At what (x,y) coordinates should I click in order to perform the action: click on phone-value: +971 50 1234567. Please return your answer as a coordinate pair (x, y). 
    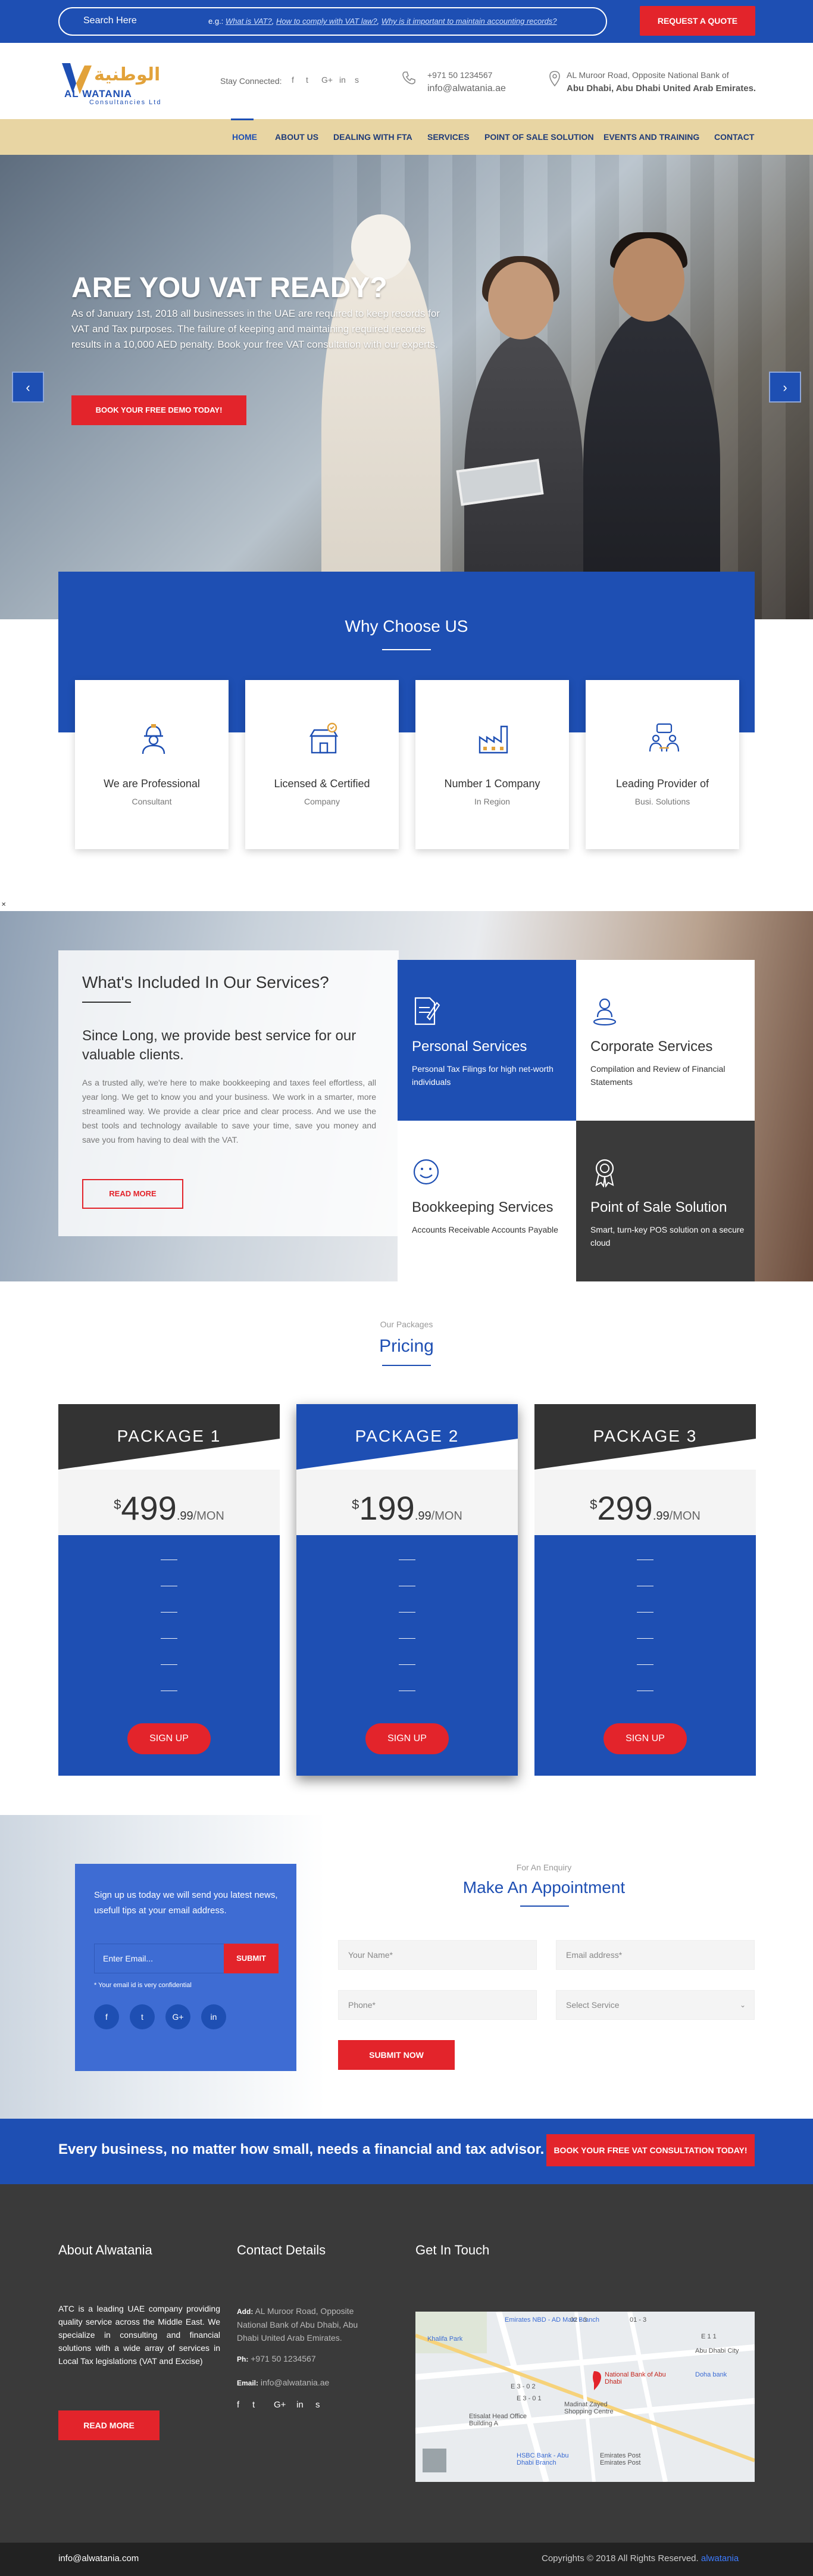
    Looking at the image, I should click on (283, 2358).